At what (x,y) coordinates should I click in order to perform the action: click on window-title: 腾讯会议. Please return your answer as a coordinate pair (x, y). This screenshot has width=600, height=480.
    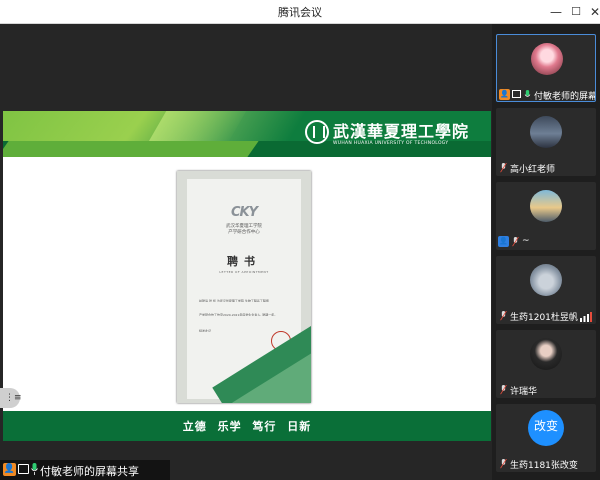
    Looking at the image, I should click on (300, 12).